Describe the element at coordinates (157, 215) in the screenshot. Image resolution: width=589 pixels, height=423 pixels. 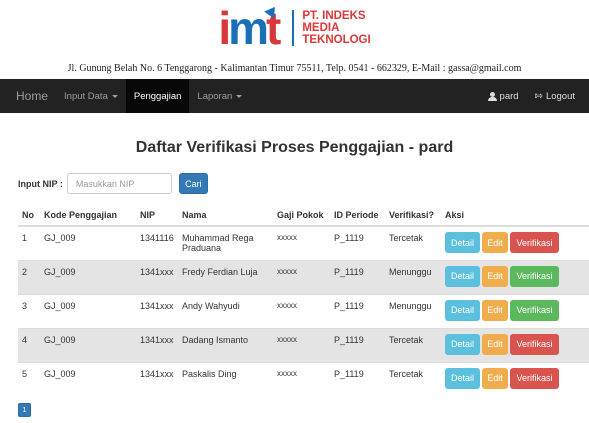
I see `col-header: NIP` at that location.